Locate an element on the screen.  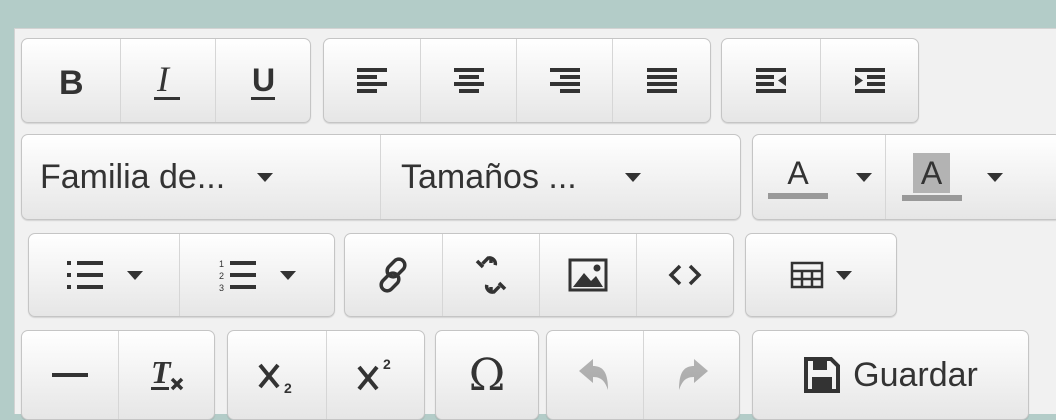
save-group: Guardar is located at coordinates (890, 375).